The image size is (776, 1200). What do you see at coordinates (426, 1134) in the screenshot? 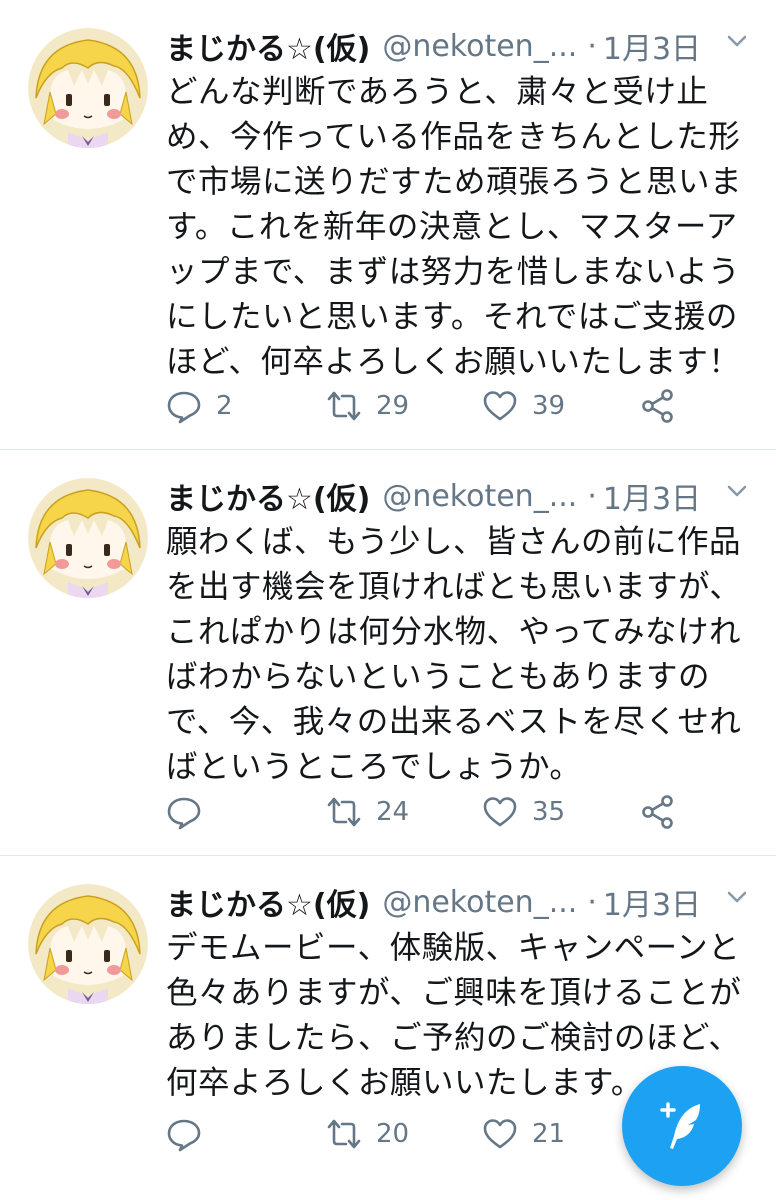
I see `tweet-actions: 20 21` at bounding box center [426, 1134].